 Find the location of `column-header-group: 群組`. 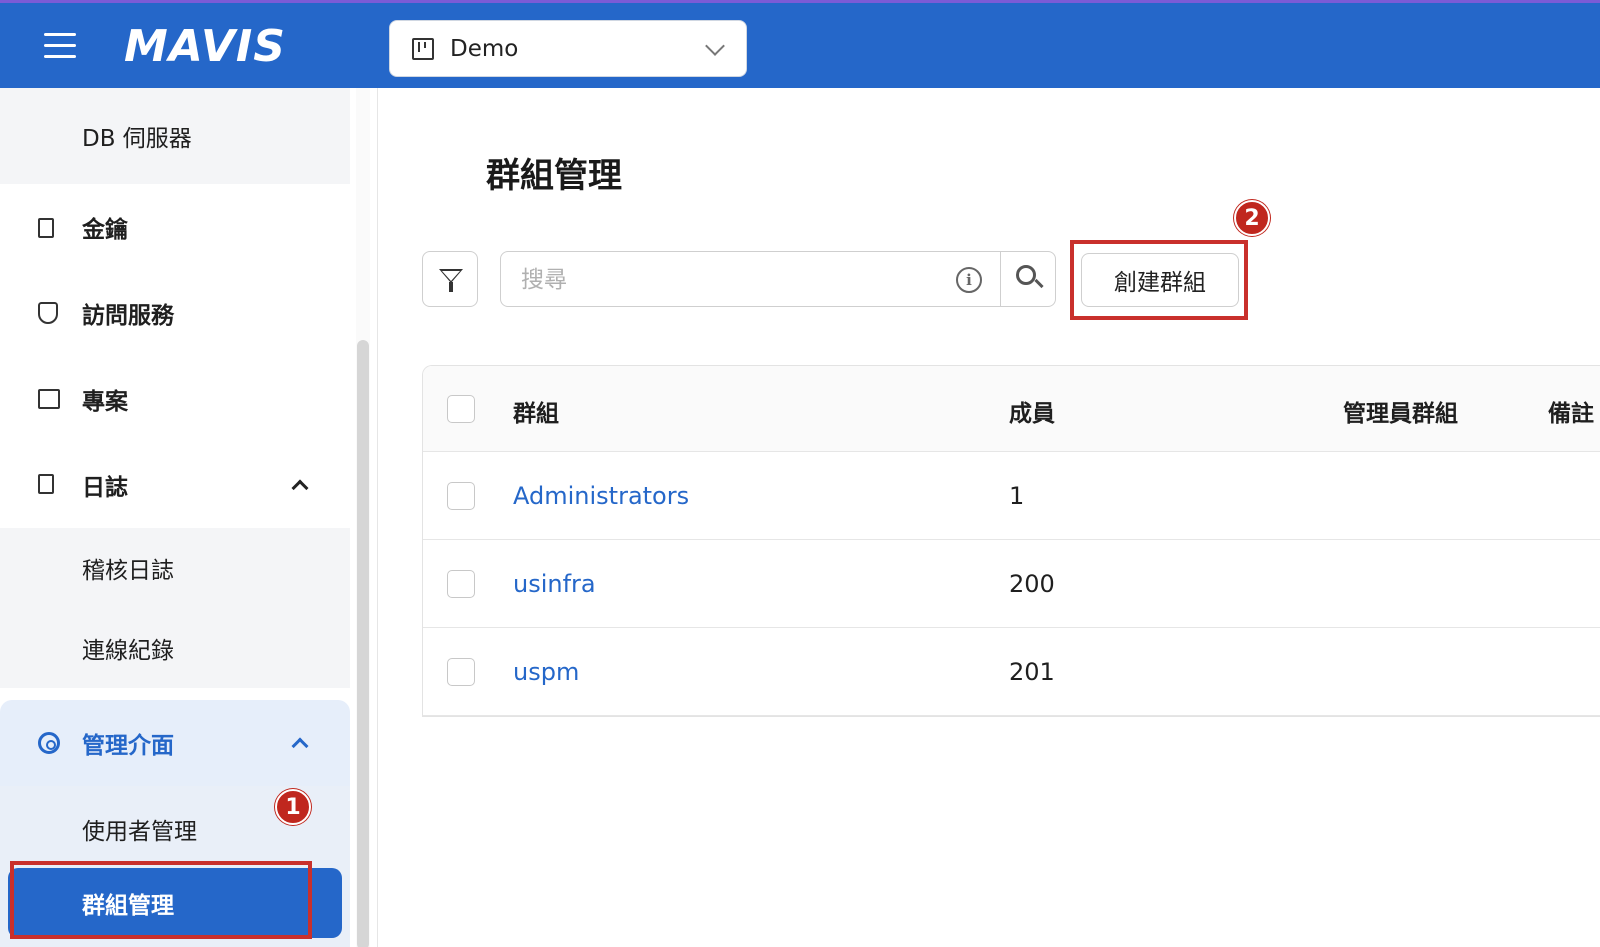

column-header-group: 群組 is located at coordinates (536, 411).